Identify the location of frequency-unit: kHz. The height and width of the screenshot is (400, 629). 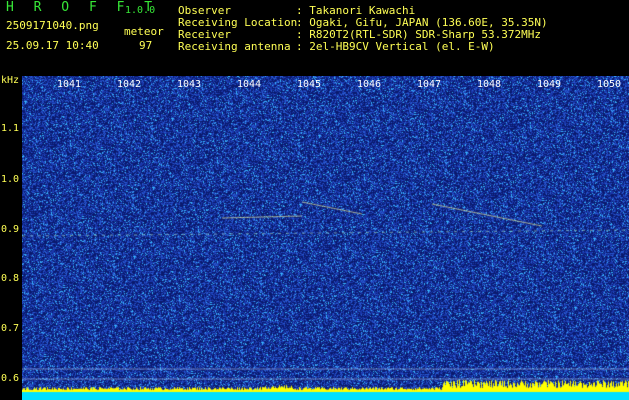
(10, 80).